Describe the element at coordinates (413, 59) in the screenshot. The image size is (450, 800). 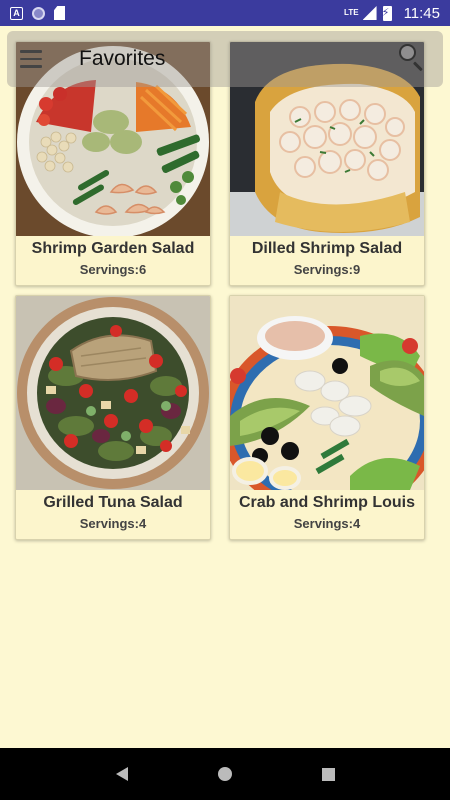
I see `search-icon` at that location.